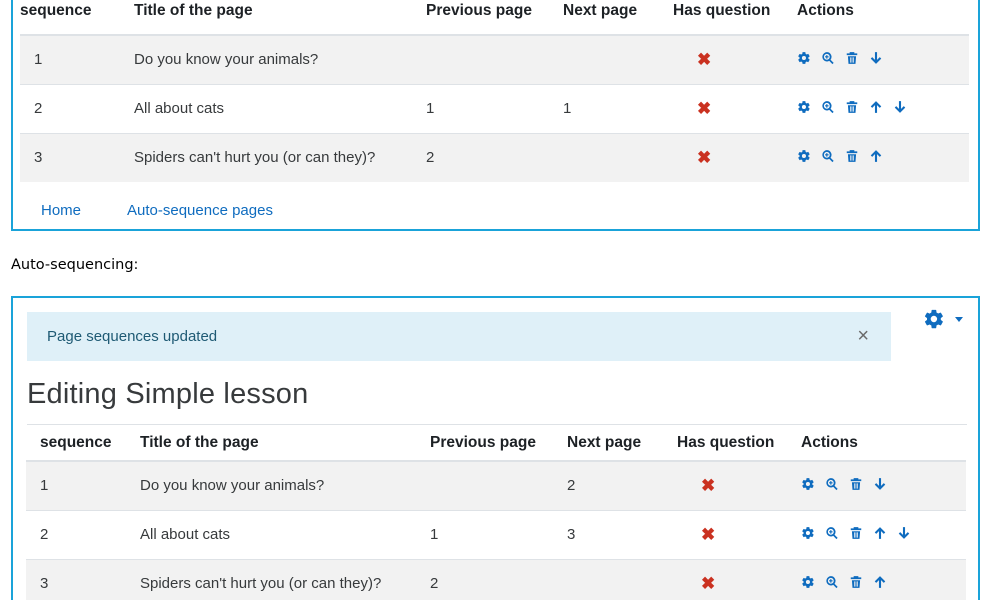  What do you see at coordinates (608, 443) in the screenshot?
I see `column-header-next: Next page` at bounding box center [608, 443].